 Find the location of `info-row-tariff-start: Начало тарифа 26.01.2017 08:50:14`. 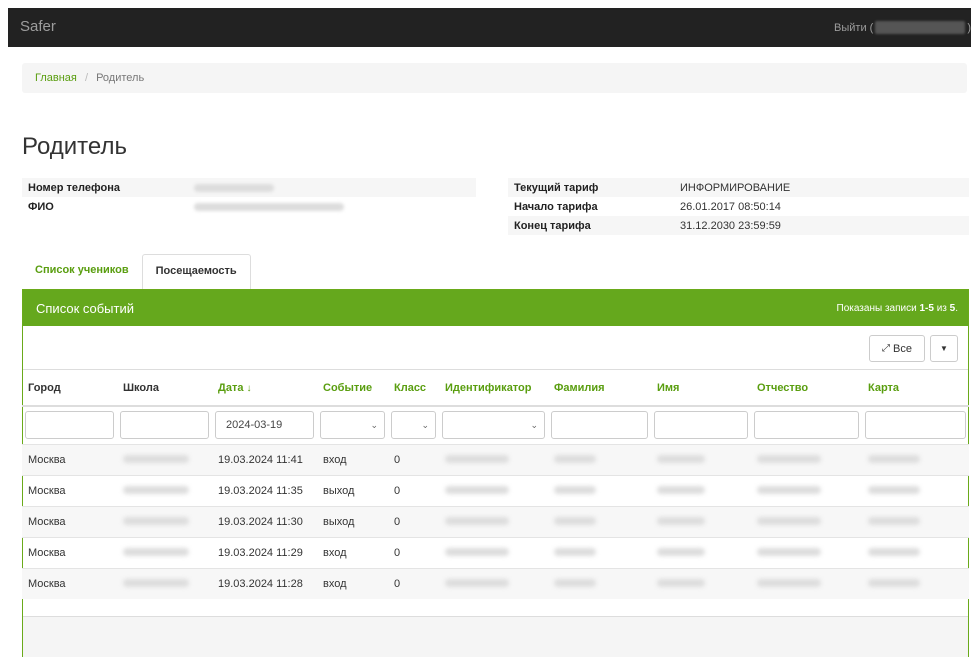

info-row-tariff-start: Начало тарифа 26.01.2017 08:50:14 is located at coordinates (738, 206).